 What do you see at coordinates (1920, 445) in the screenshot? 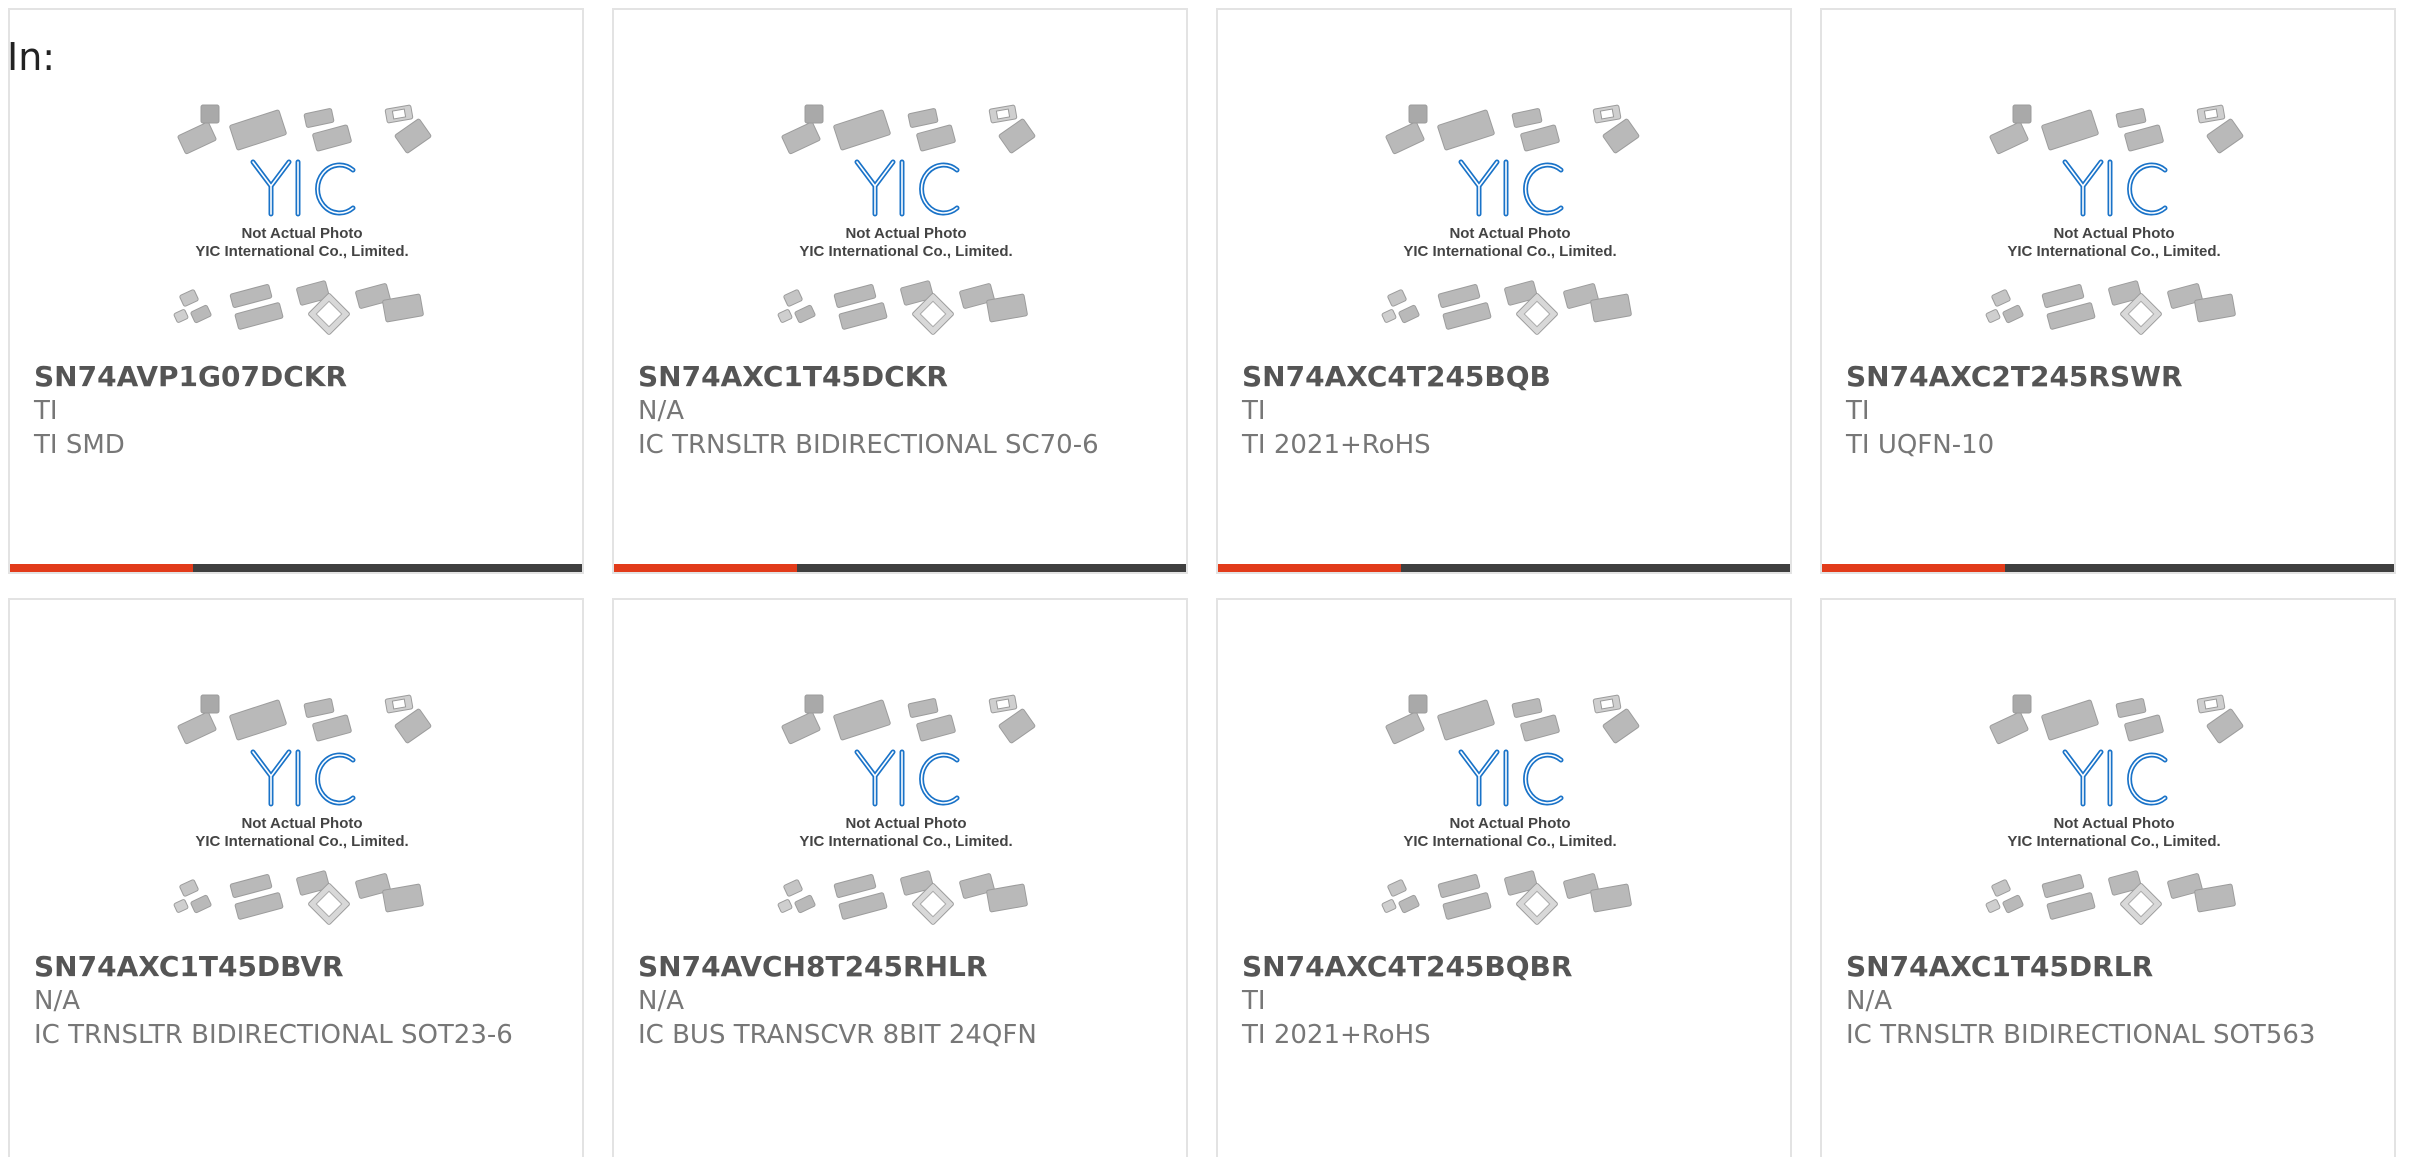
I see `product-description: TI UQFN-10` at bounding box center [1920, 445].